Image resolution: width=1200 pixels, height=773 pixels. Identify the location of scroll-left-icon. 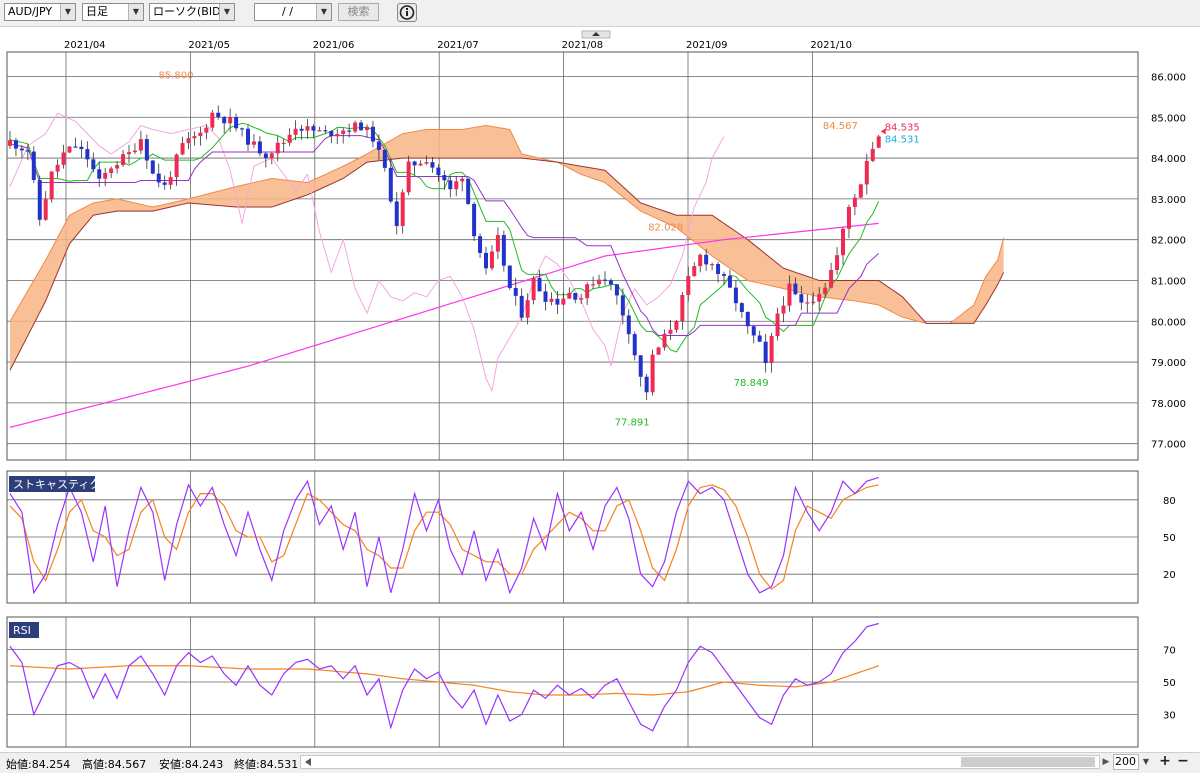
(309, 762).